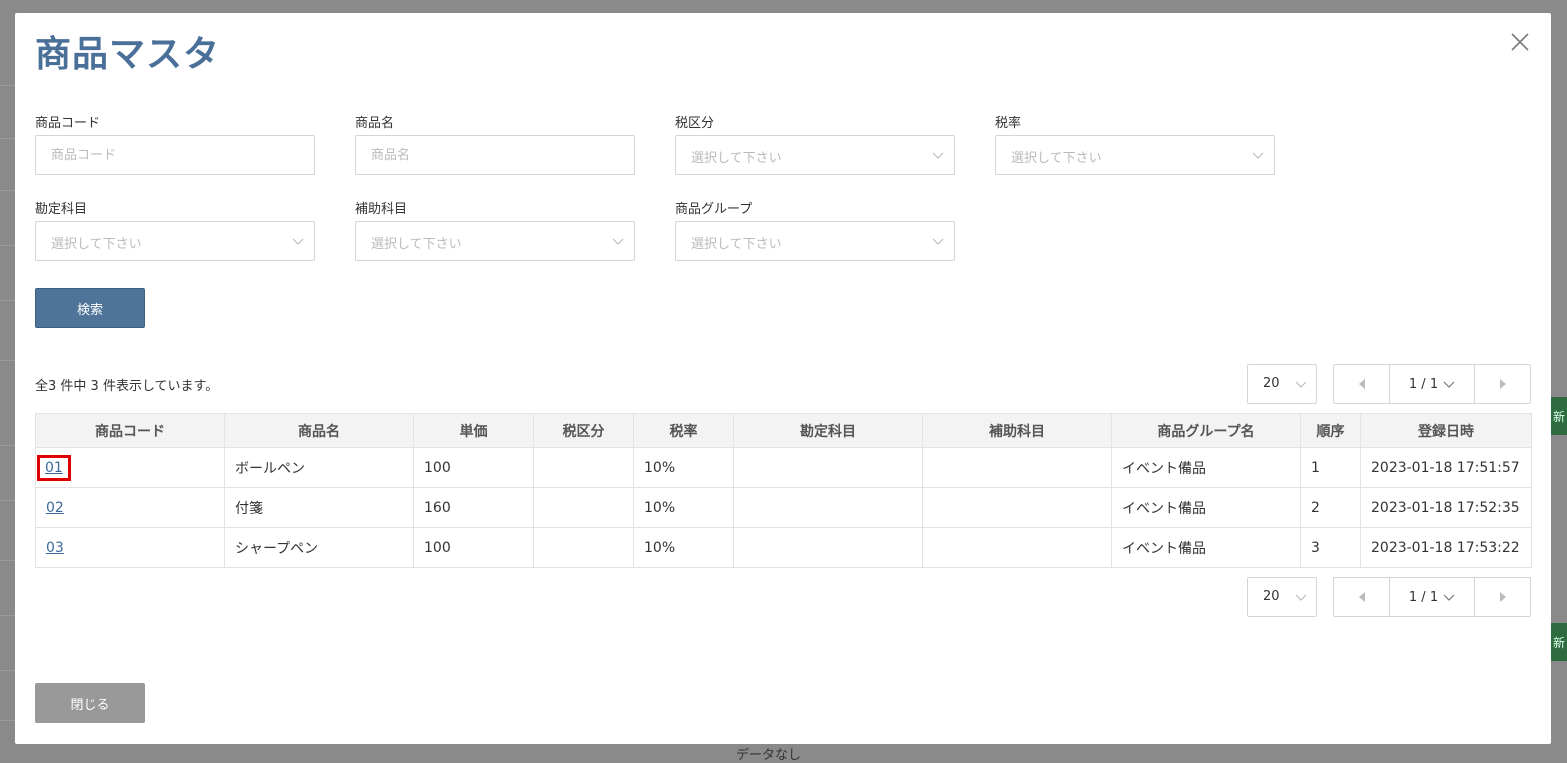  I want to click on page-size-select-bottom: 20, so click(1282, 597).